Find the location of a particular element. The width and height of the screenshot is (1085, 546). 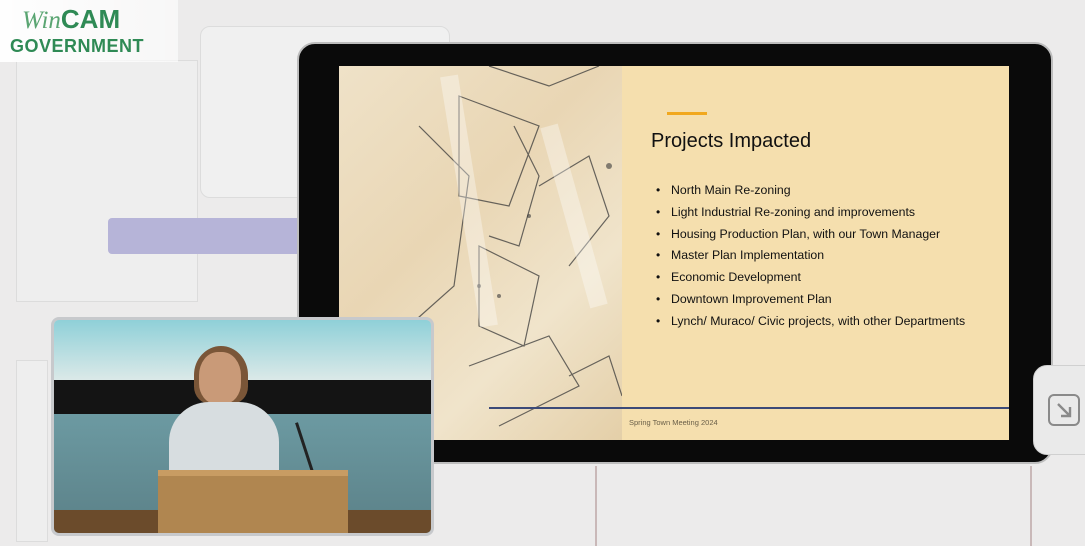

speaker-video-pip is located at coordinates (242, 426).